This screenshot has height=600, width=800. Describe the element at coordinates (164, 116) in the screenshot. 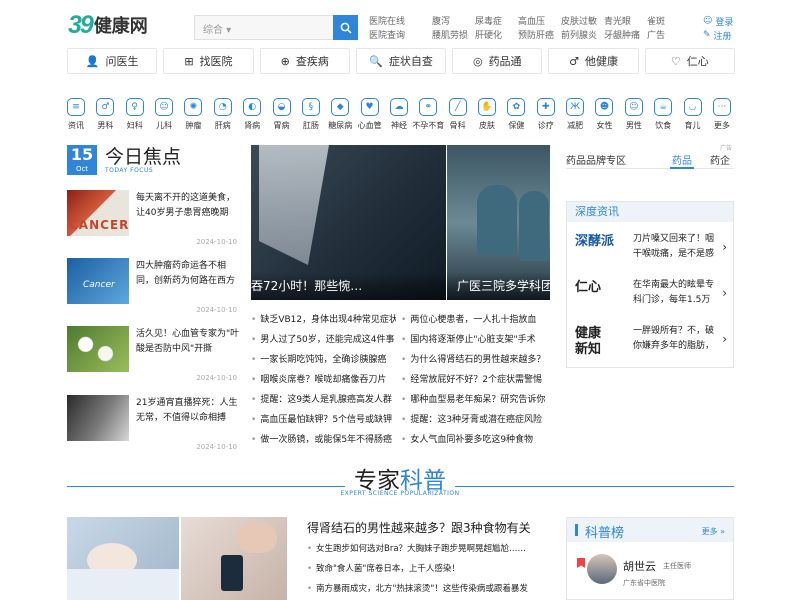

I see `category-item: ☺ 儿科` at that location.